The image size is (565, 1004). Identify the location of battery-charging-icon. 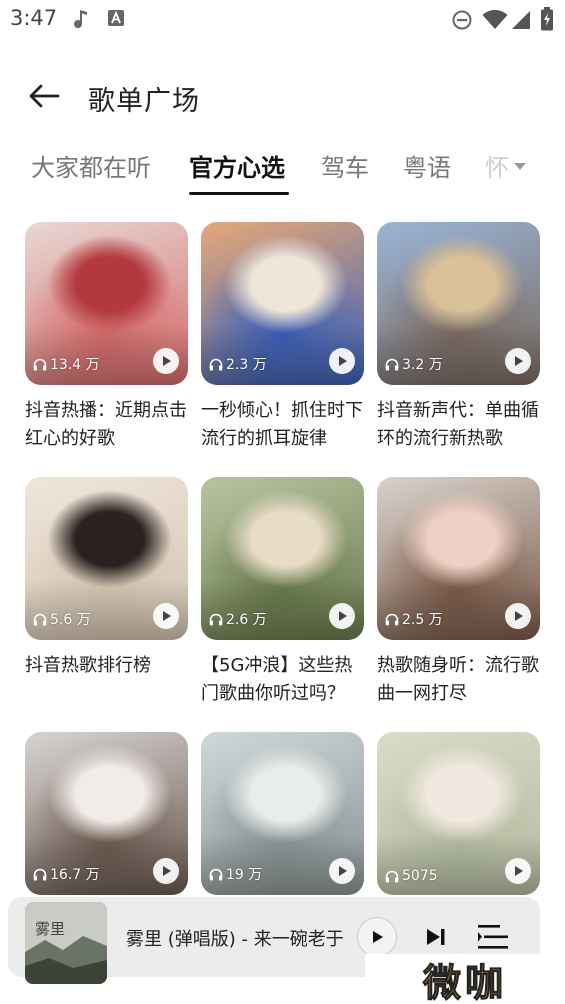
(547, 19).